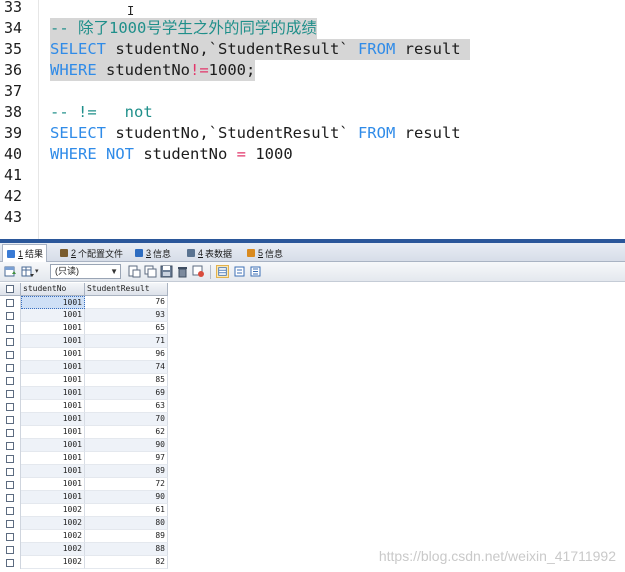 The width and height of the screenshot is (625, 572). Describe the element at coordinates (126, 549) in the screenshot. I see `cell-studentresult: 88` at that location.